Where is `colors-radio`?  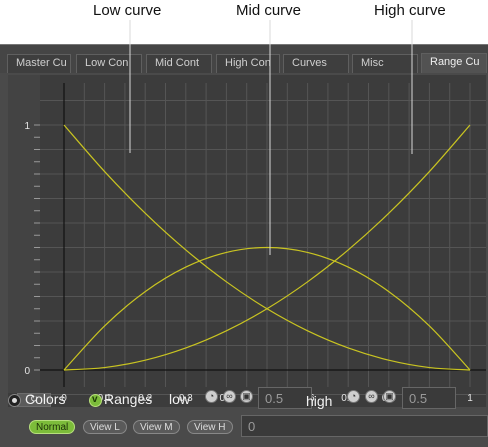
colors-radio is located at coordinates (14, 400).